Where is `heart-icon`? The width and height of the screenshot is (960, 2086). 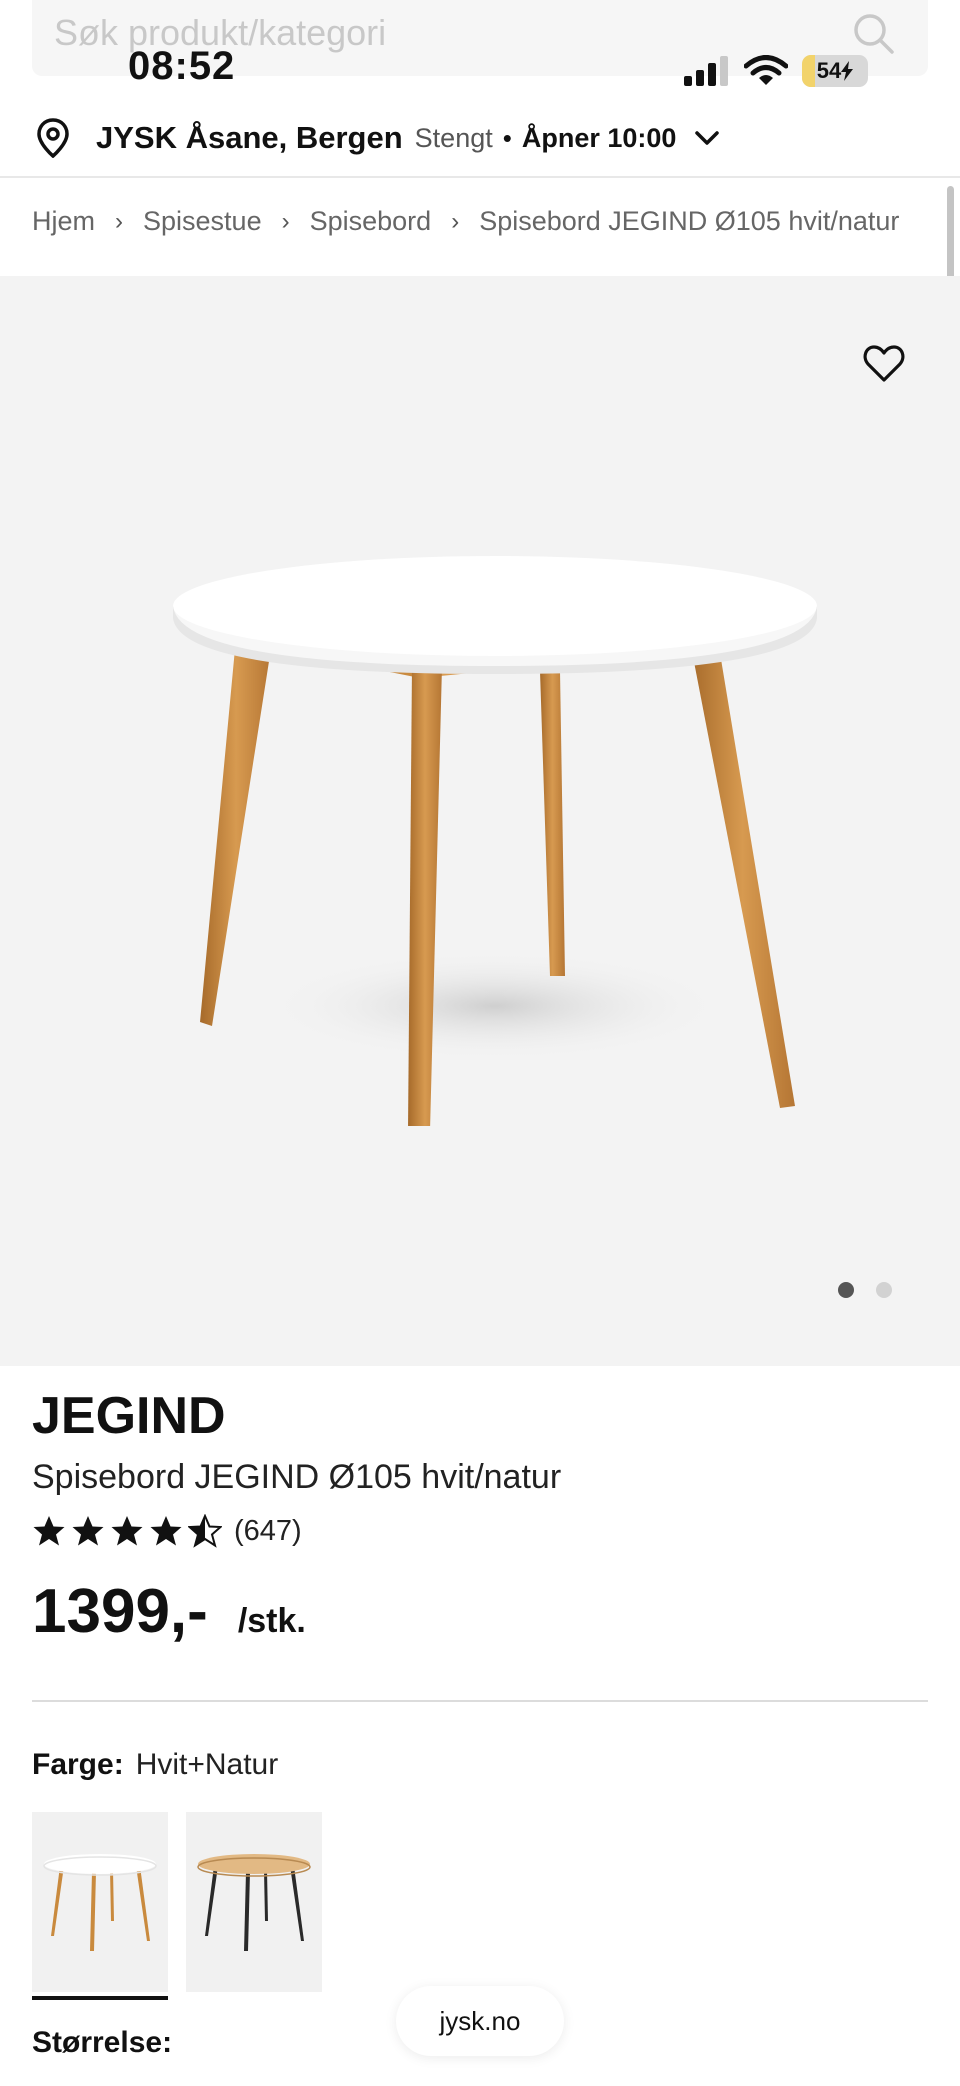
heart-icon is located at coordinates (884, 364).